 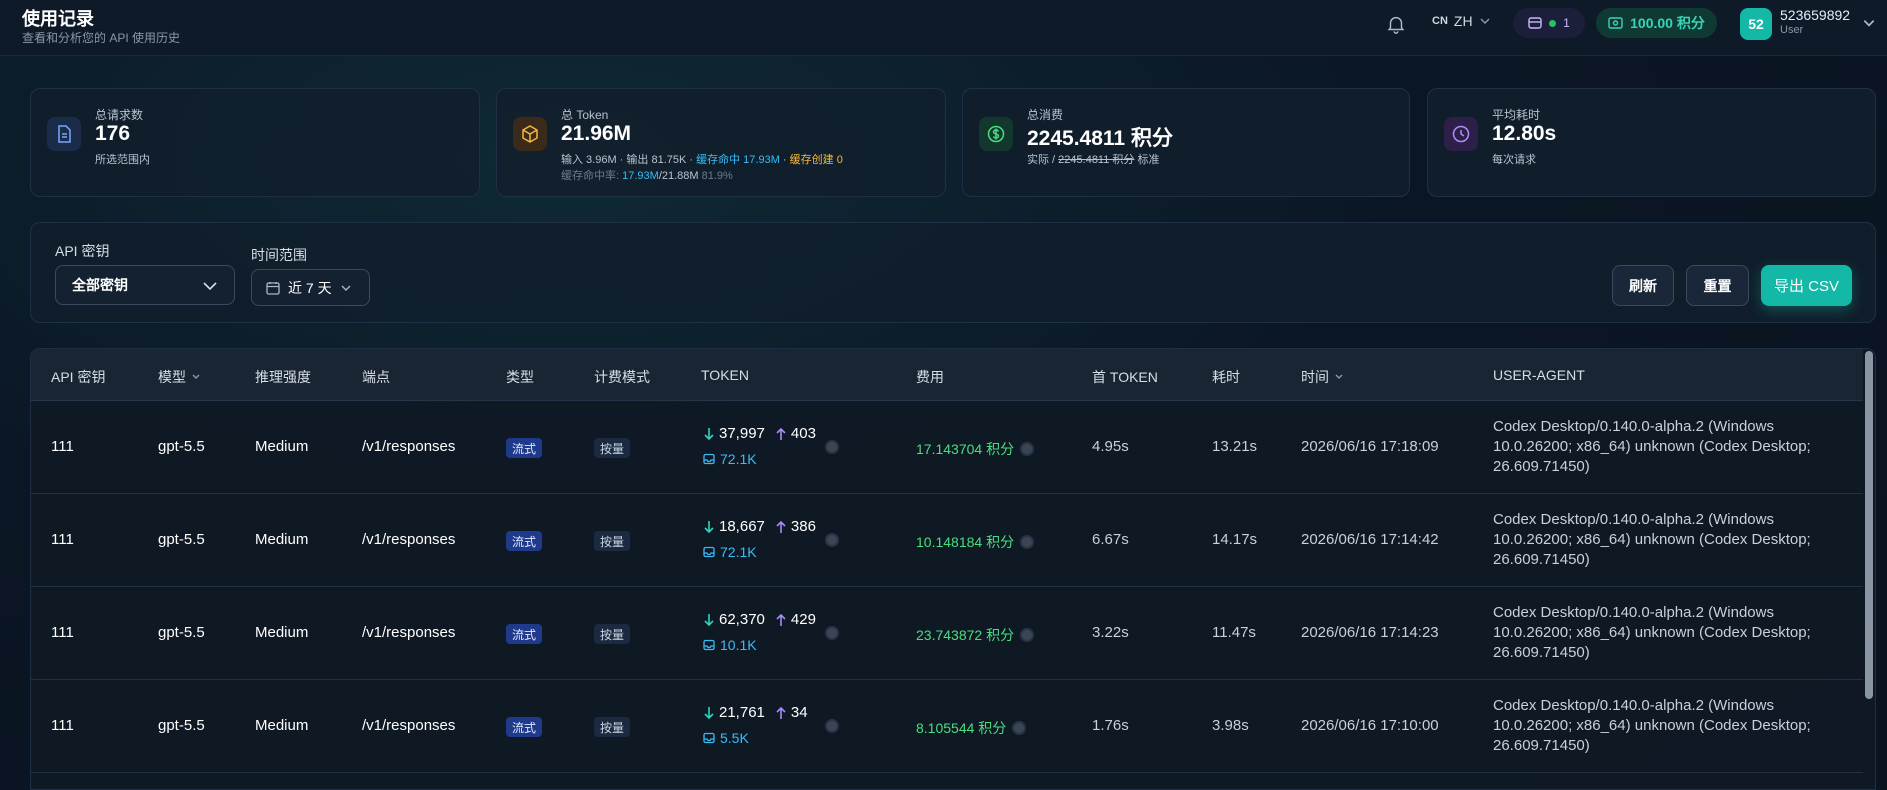 What do you see at coordinates (1045, 115) in the screenshot?
I see `stat-label: 总消费` at bounding box center [1045, 115].